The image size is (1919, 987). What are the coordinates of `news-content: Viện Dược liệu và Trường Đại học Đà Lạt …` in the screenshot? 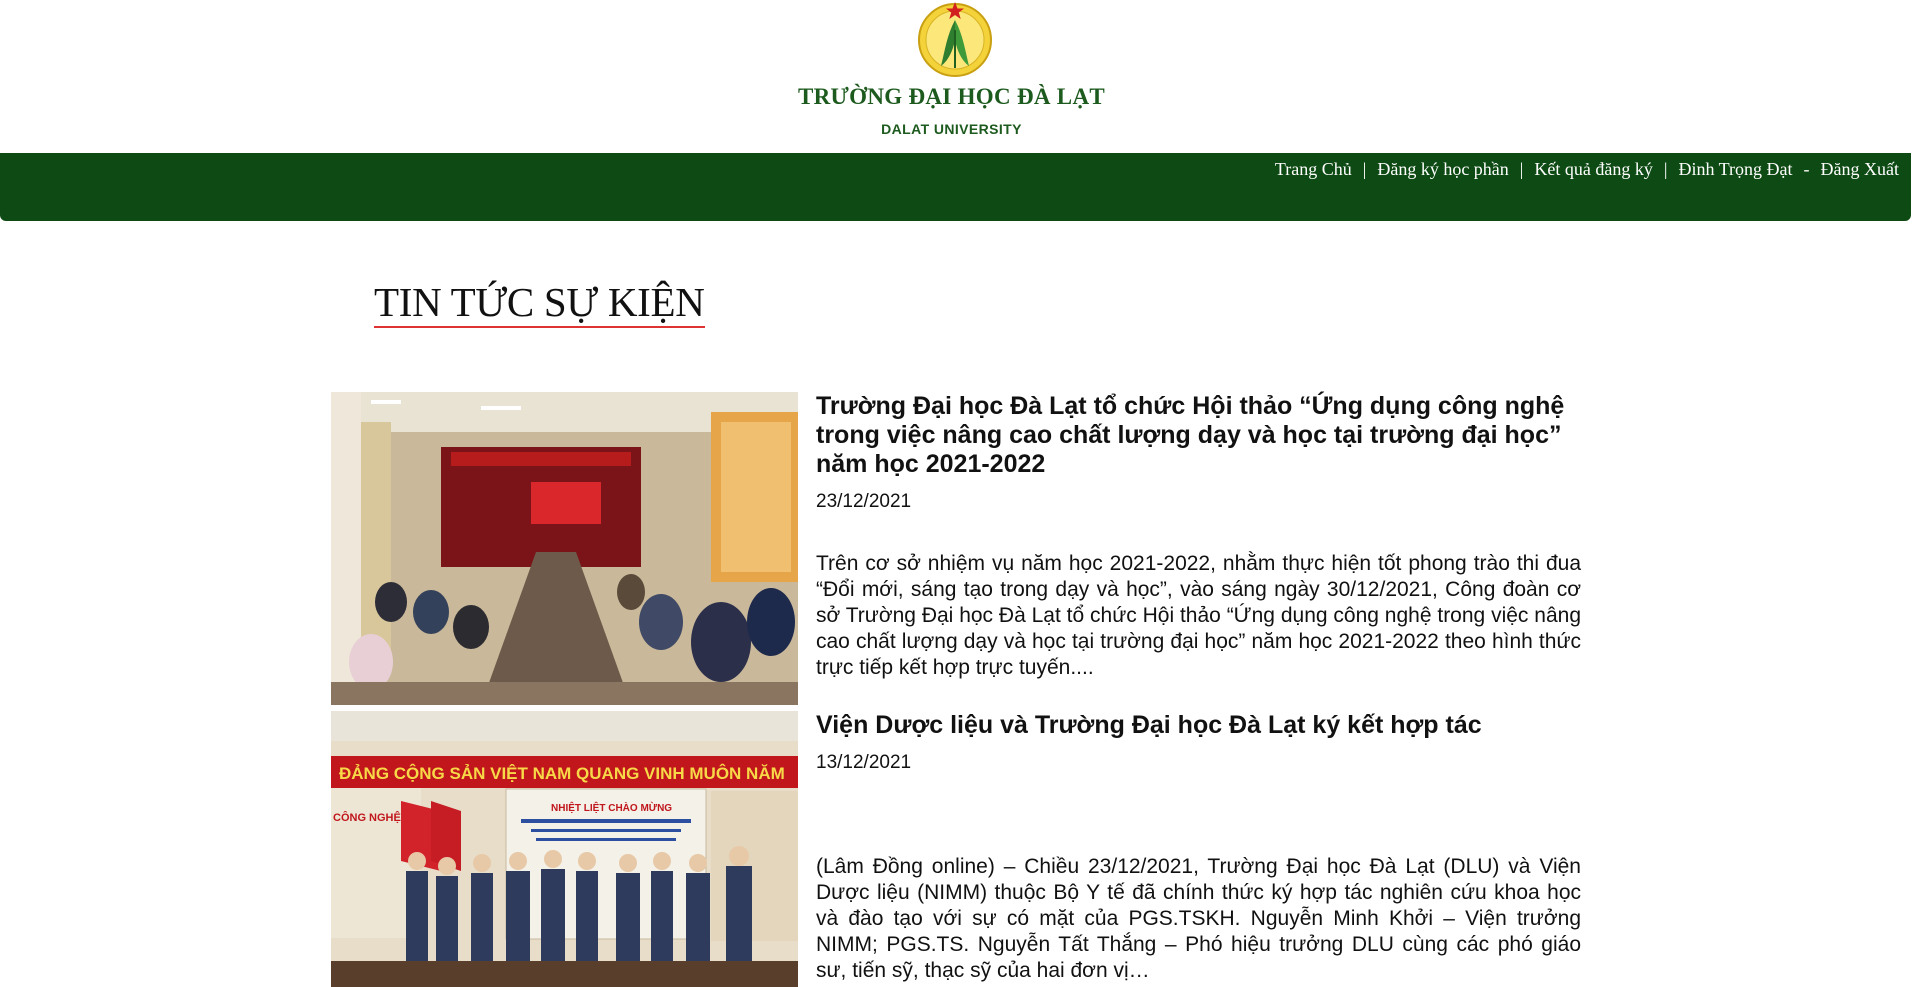 It's located at (1198, 847).